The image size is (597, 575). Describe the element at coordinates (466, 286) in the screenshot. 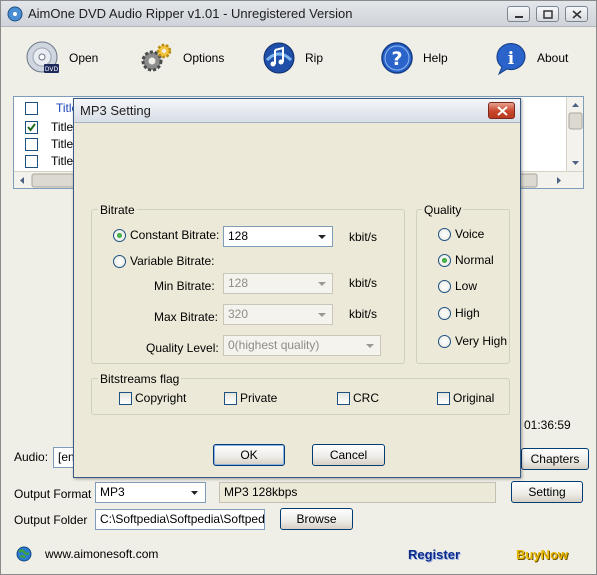

I see `quality-low-label: Low` at that location.